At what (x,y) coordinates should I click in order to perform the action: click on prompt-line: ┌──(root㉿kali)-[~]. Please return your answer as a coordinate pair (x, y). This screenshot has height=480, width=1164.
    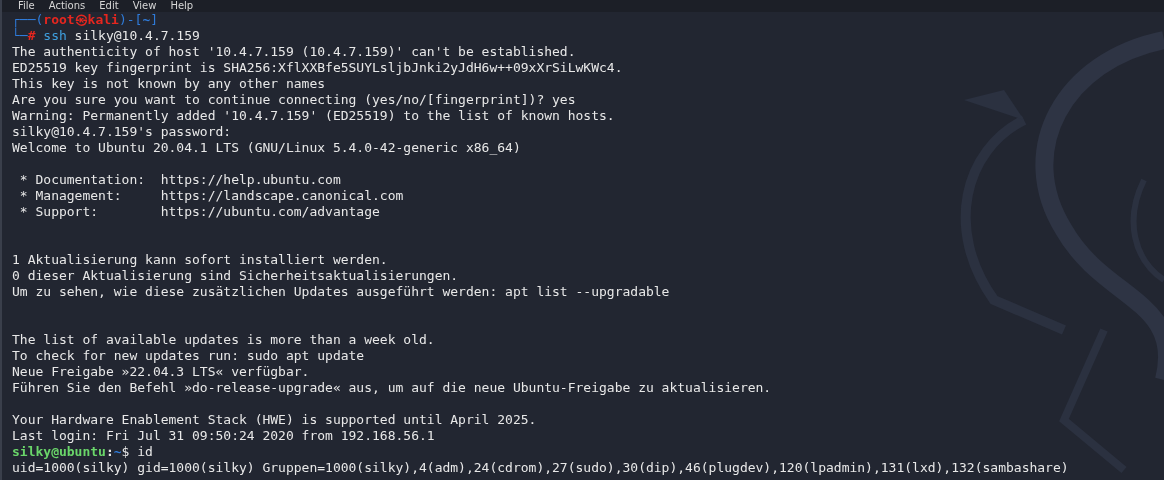
    Looking at the image, I should click on (85, 20).